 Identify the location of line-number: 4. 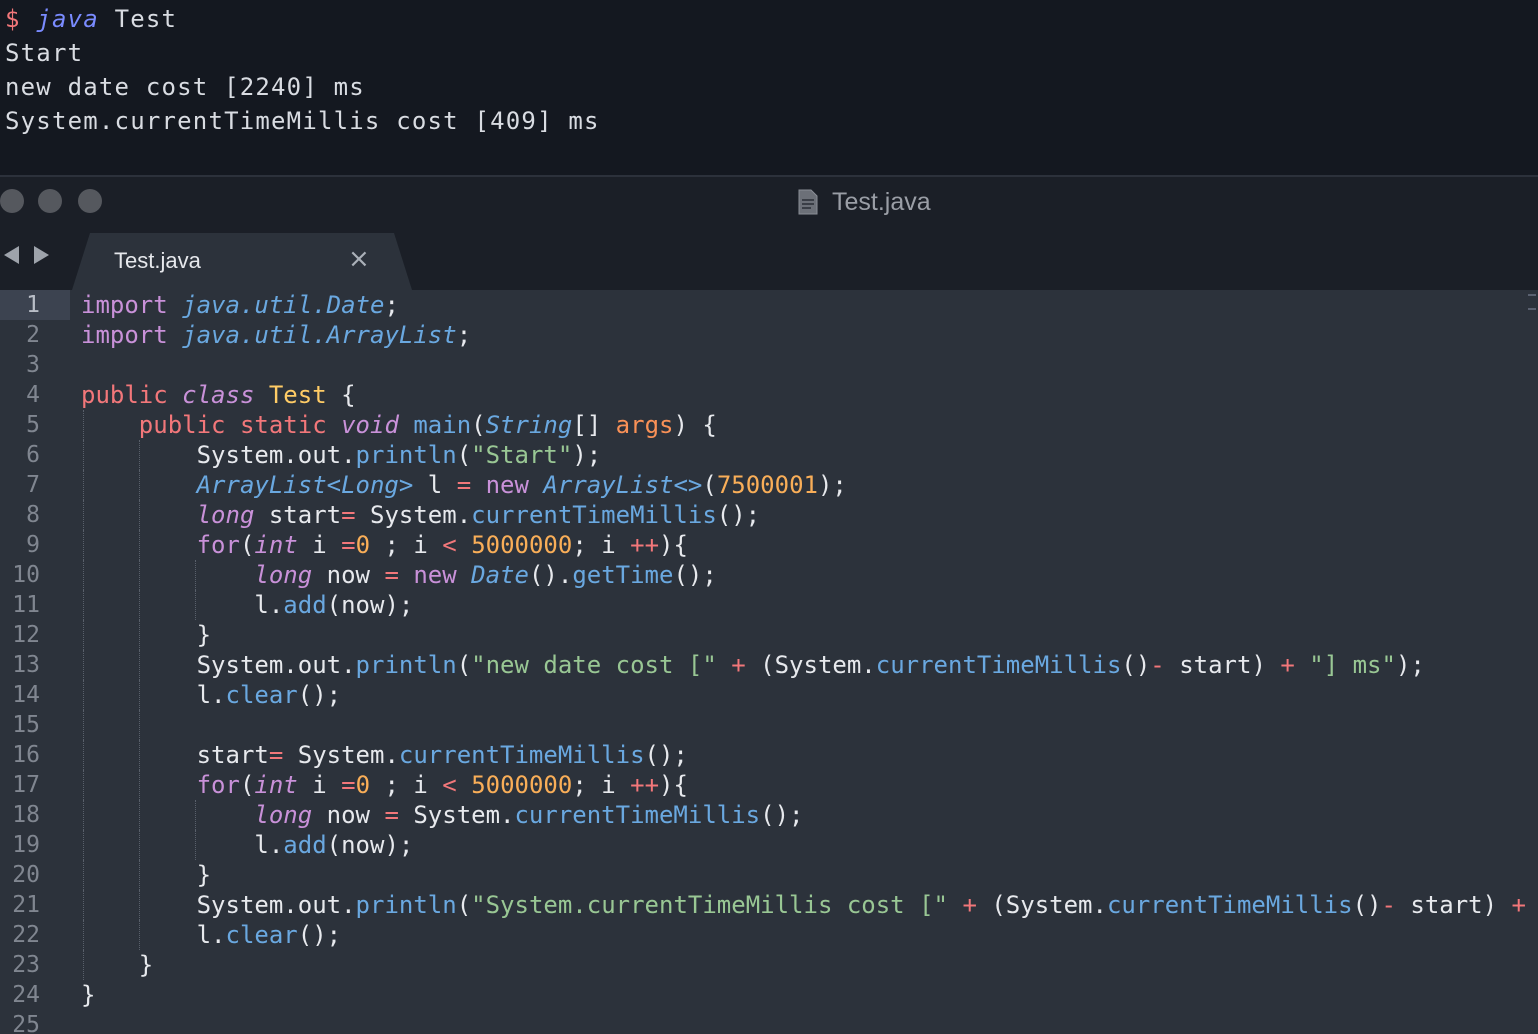
(33, 395).